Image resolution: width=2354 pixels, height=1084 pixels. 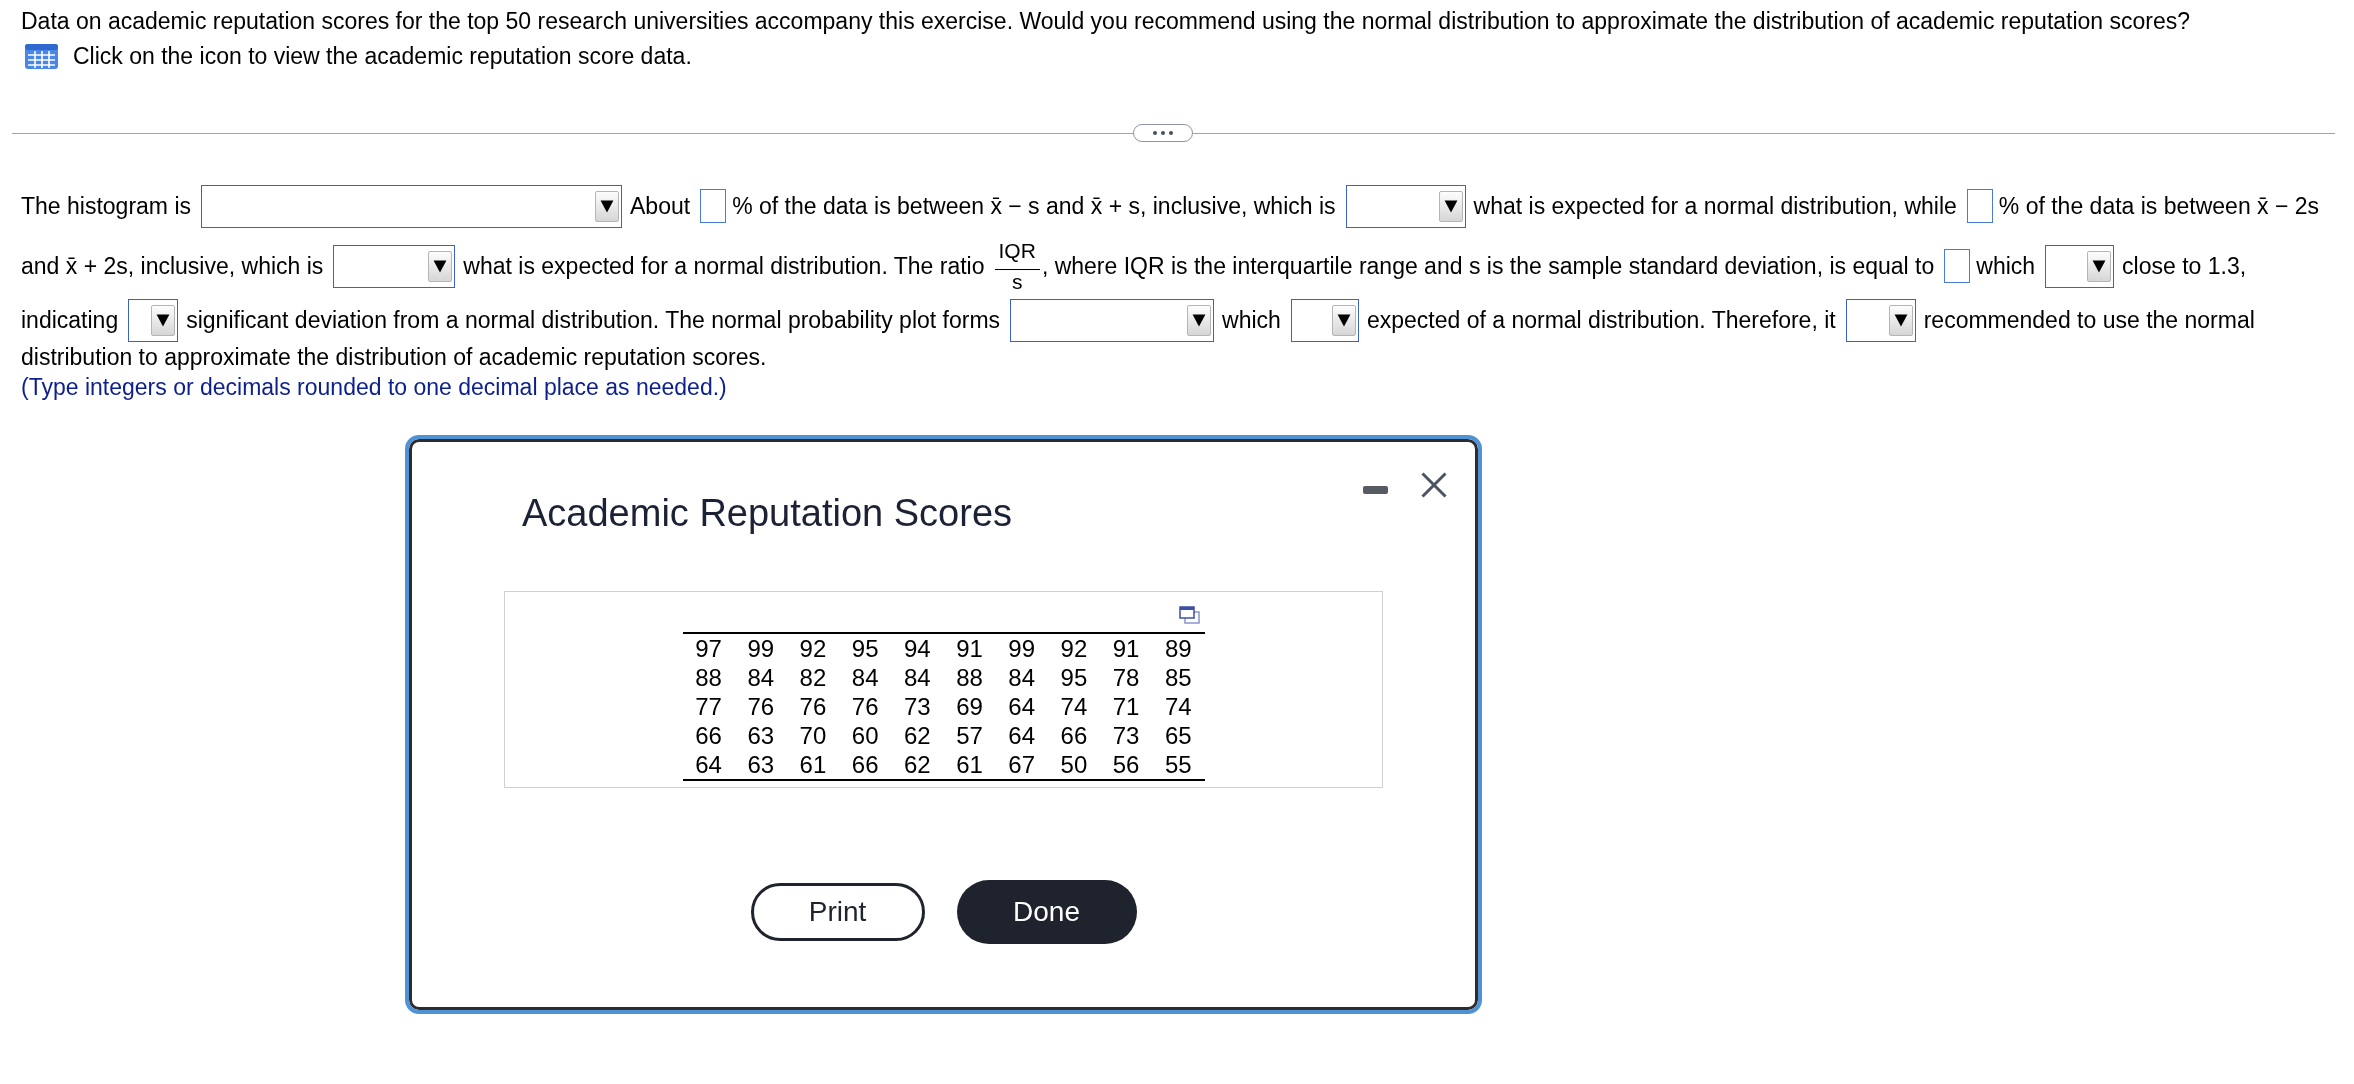 What do you see at coordinates (969, 735) in the screenshot?
I see `table-cell-text: 57` at bounding box center [969, 735].